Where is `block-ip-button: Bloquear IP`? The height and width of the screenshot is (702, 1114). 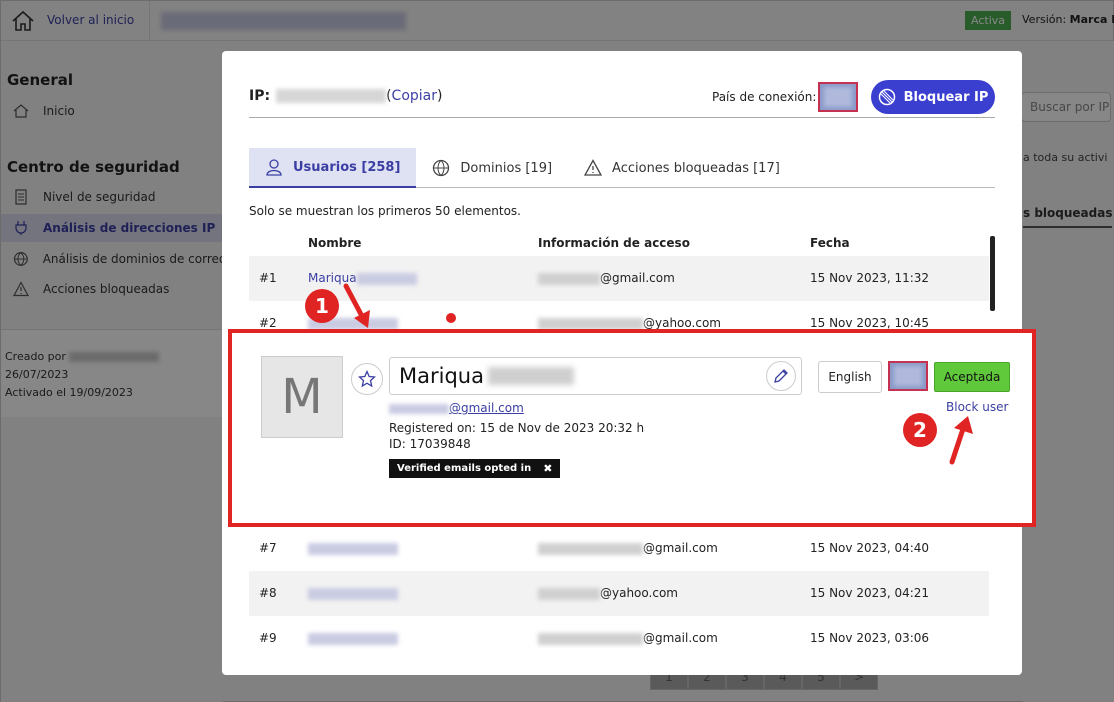
block-ip-button: Bloquear IP is located at coordinates (933, 97).